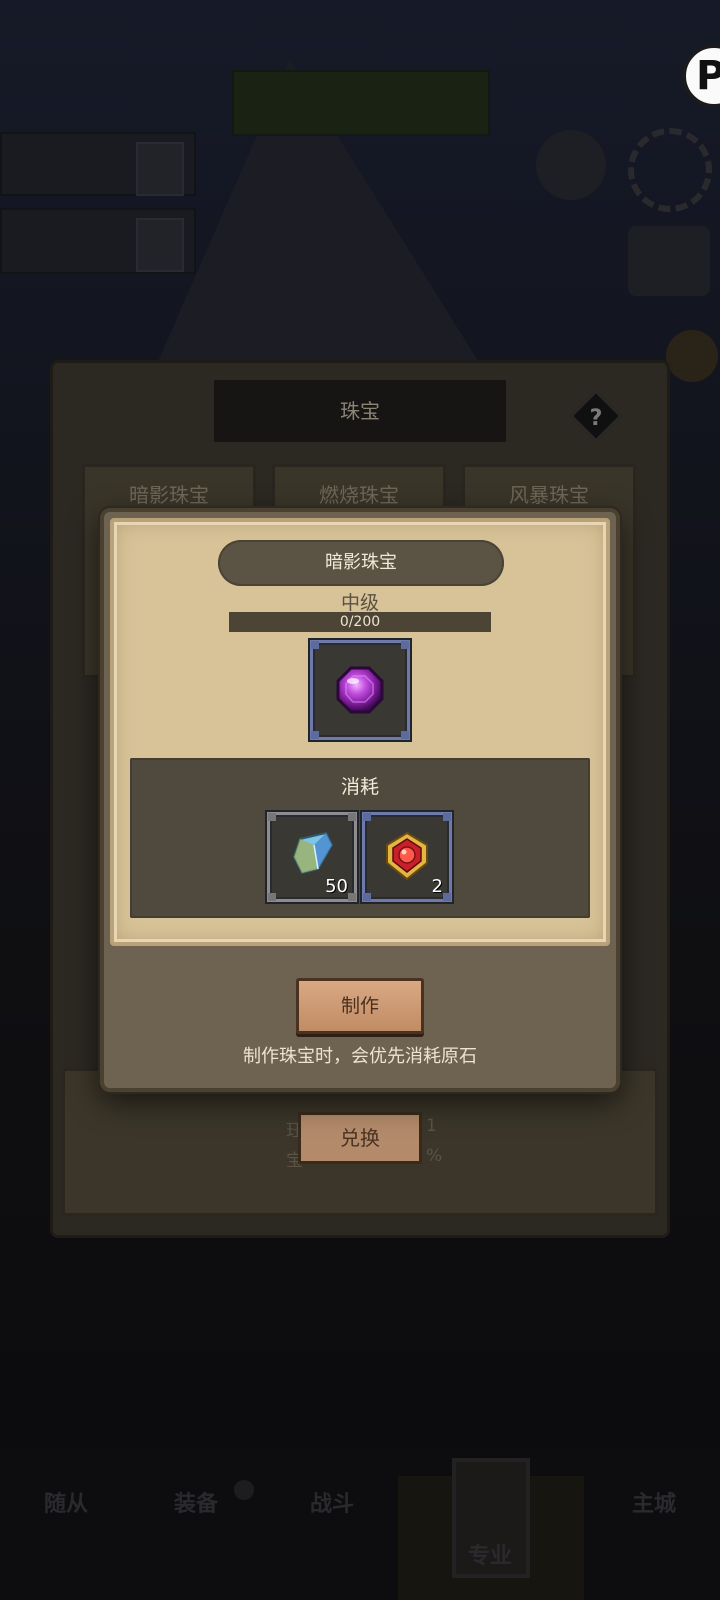 The height and width of the screenshot is (1600, 720). I want to click on cost-item-crystal: 50, so click(312, 857).